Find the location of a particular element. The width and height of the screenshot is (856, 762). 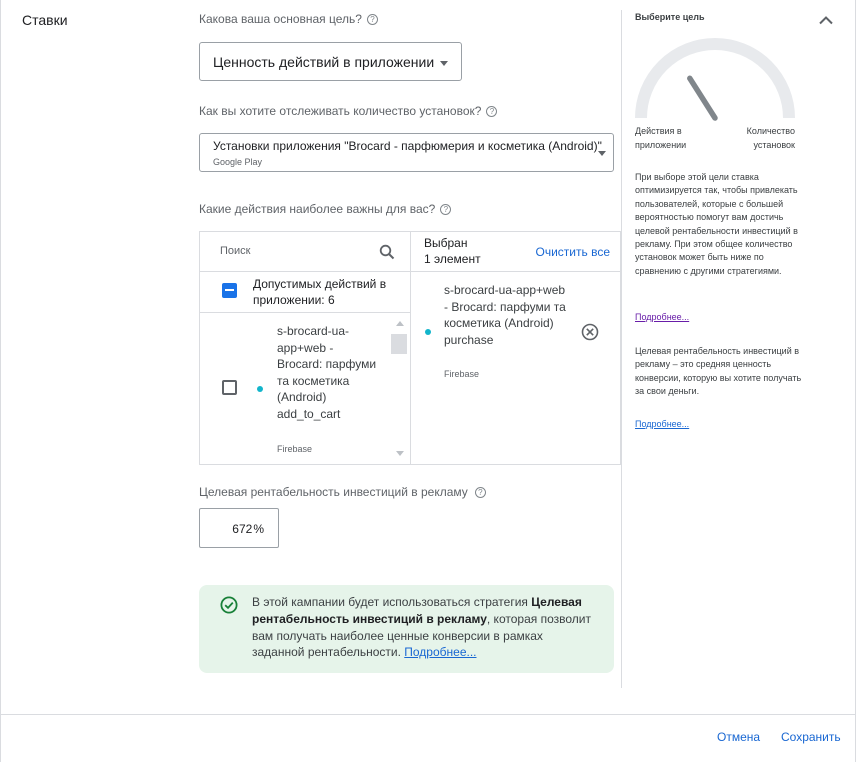

clear-all-button: Очистить все is located at coordinates (573, 252).